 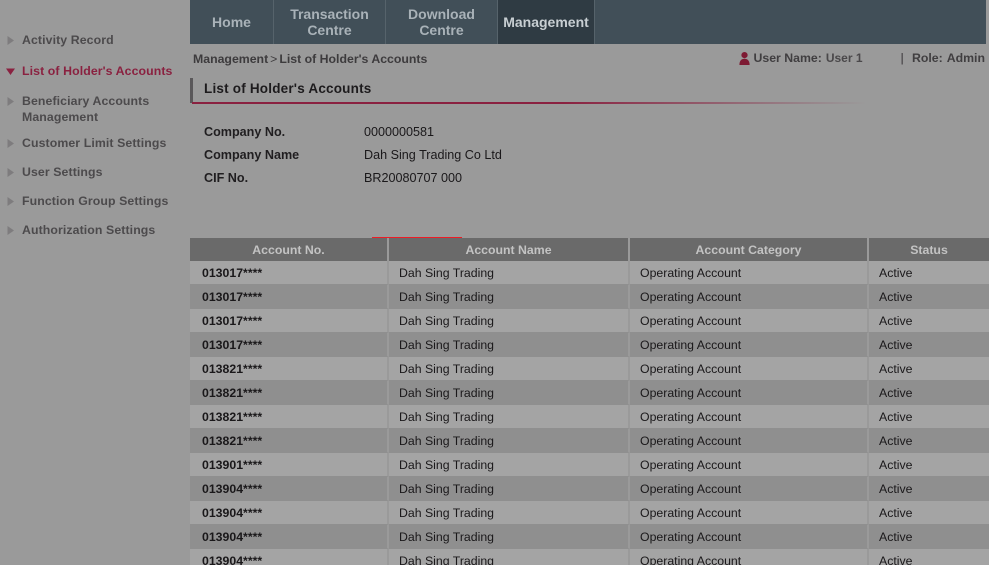 I want to click on company-name-row: Company Name Dah Sing Trading Co Ltd, so click(x=414, y=154).